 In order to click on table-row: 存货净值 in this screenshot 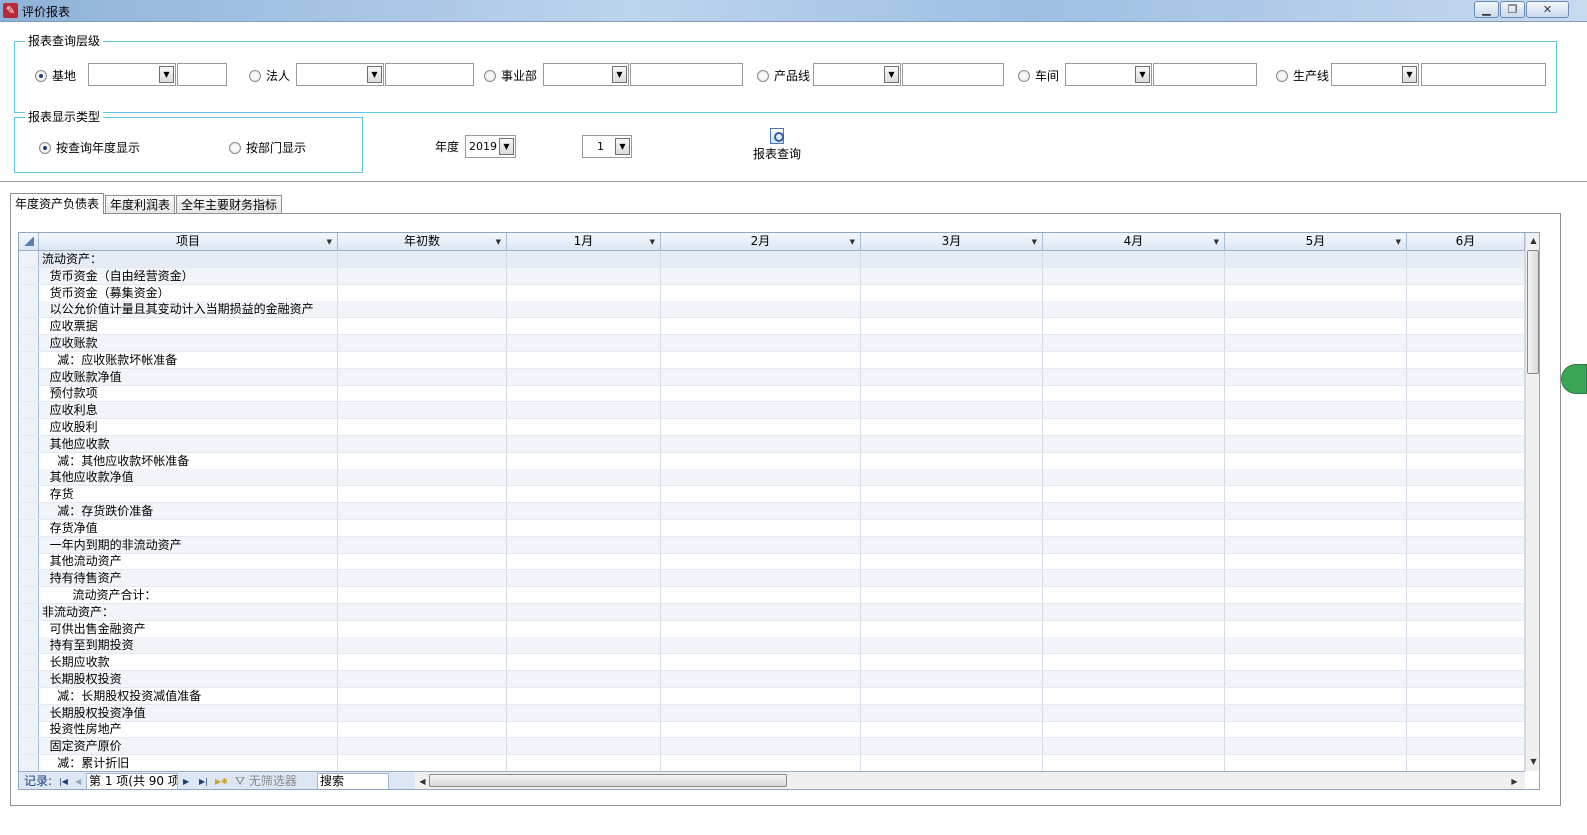, I will do `click(772, 528)`.